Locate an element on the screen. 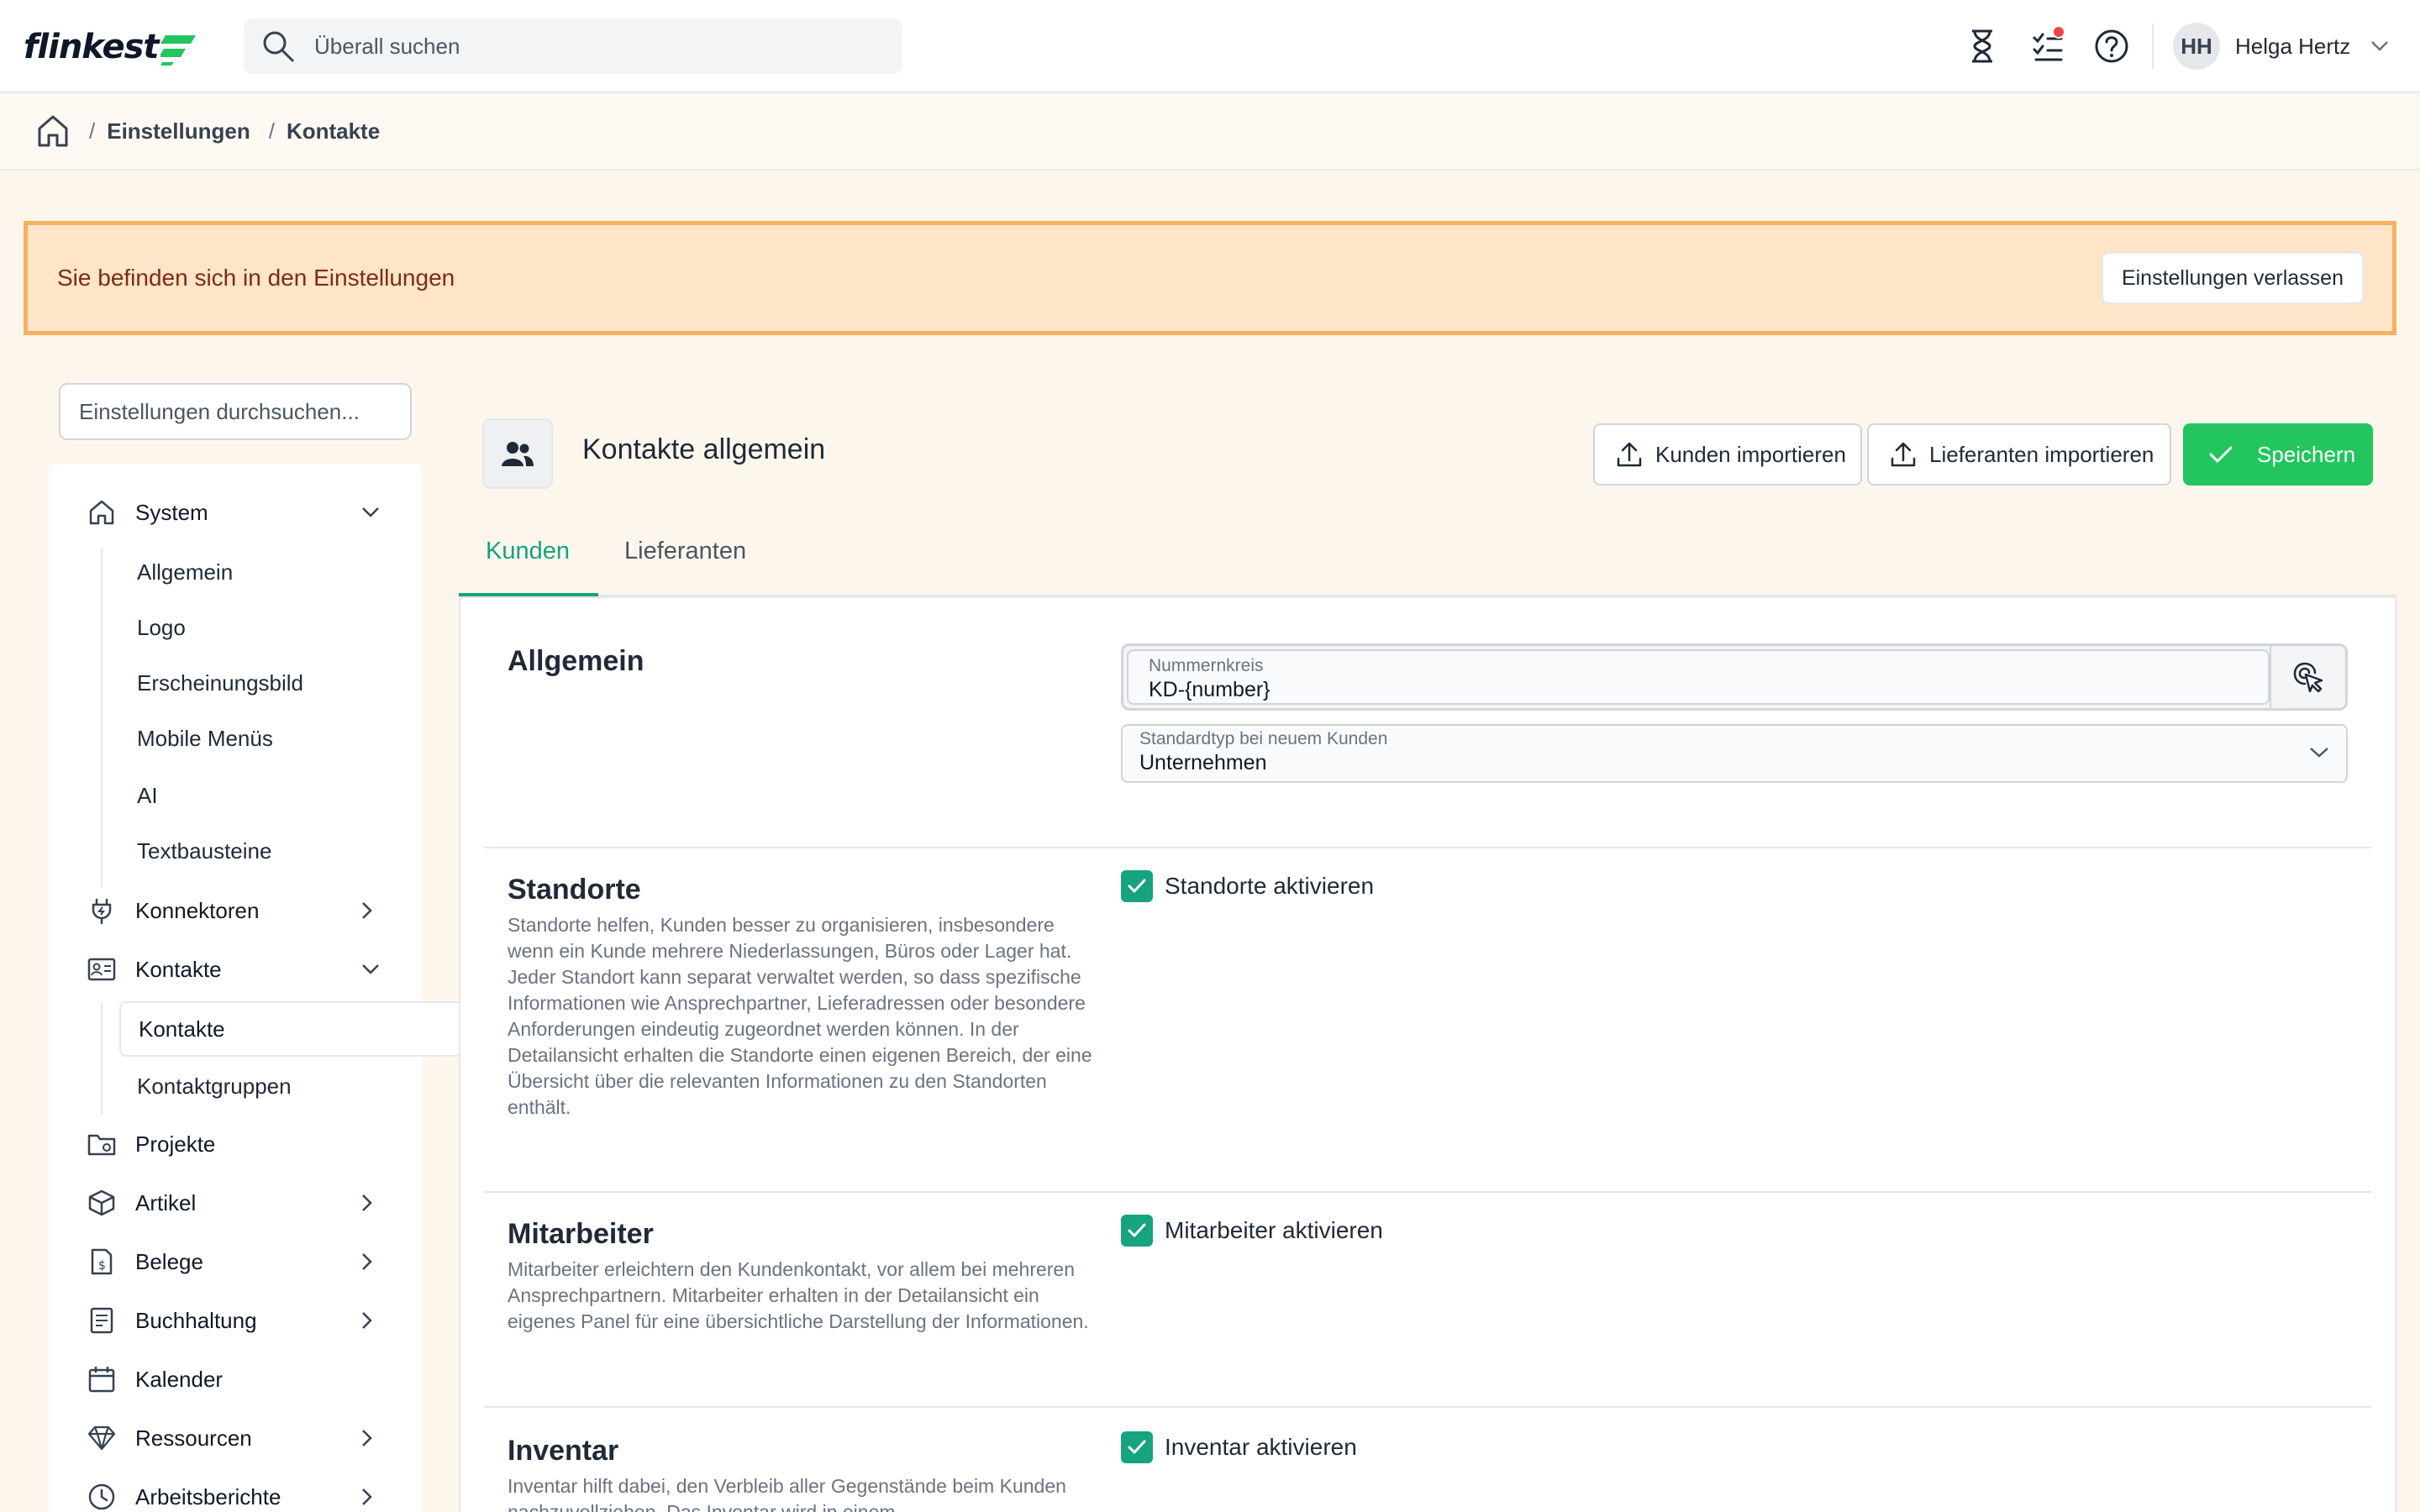 This screenshot has height=1512, width=2420. insert-placeholder-button is located at coordinates (2307, 677).